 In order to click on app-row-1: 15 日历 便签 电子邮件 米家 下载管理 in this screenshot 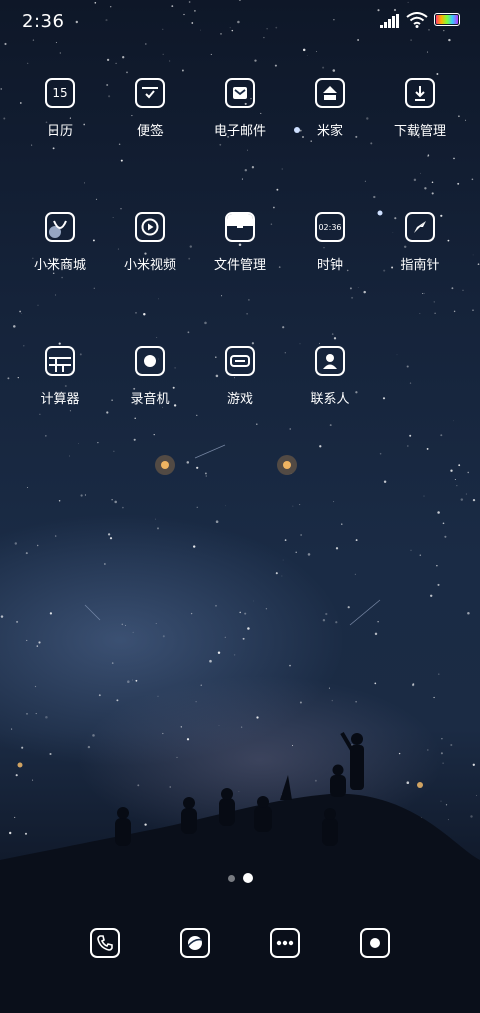, I will do `click(240, 145)`.